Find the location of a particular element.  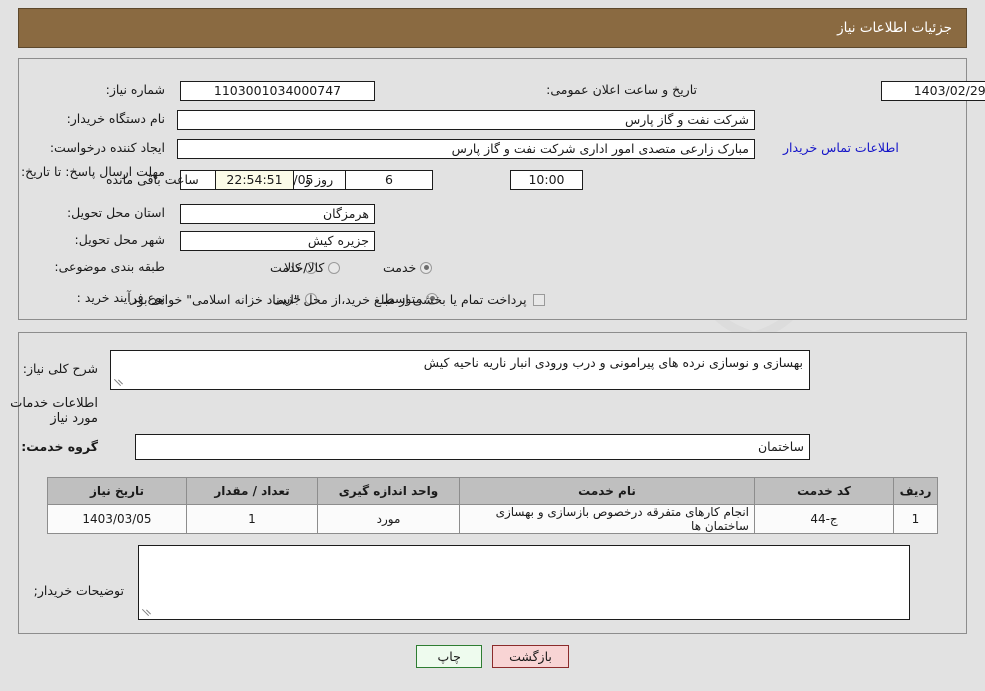

province-label: استان محل تحویل: is located at coordinates (115, 212).